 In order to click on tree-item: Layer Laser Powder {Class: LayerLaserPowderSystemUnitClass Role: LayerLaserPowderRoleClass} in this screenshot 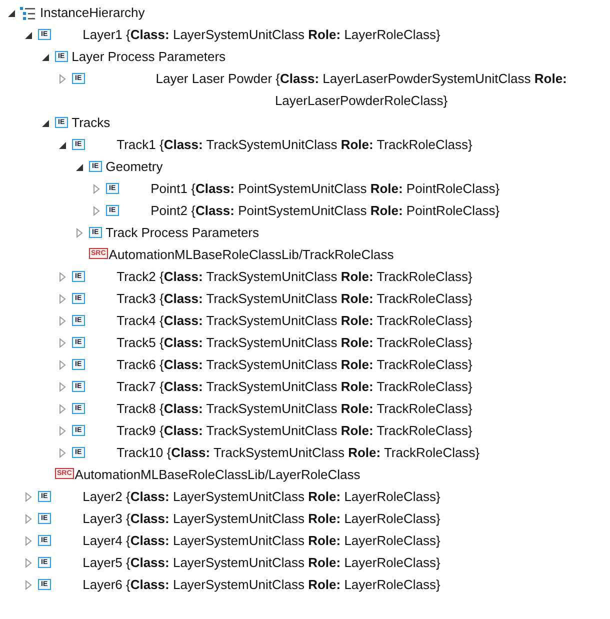, I will do `click(361, 90)`.